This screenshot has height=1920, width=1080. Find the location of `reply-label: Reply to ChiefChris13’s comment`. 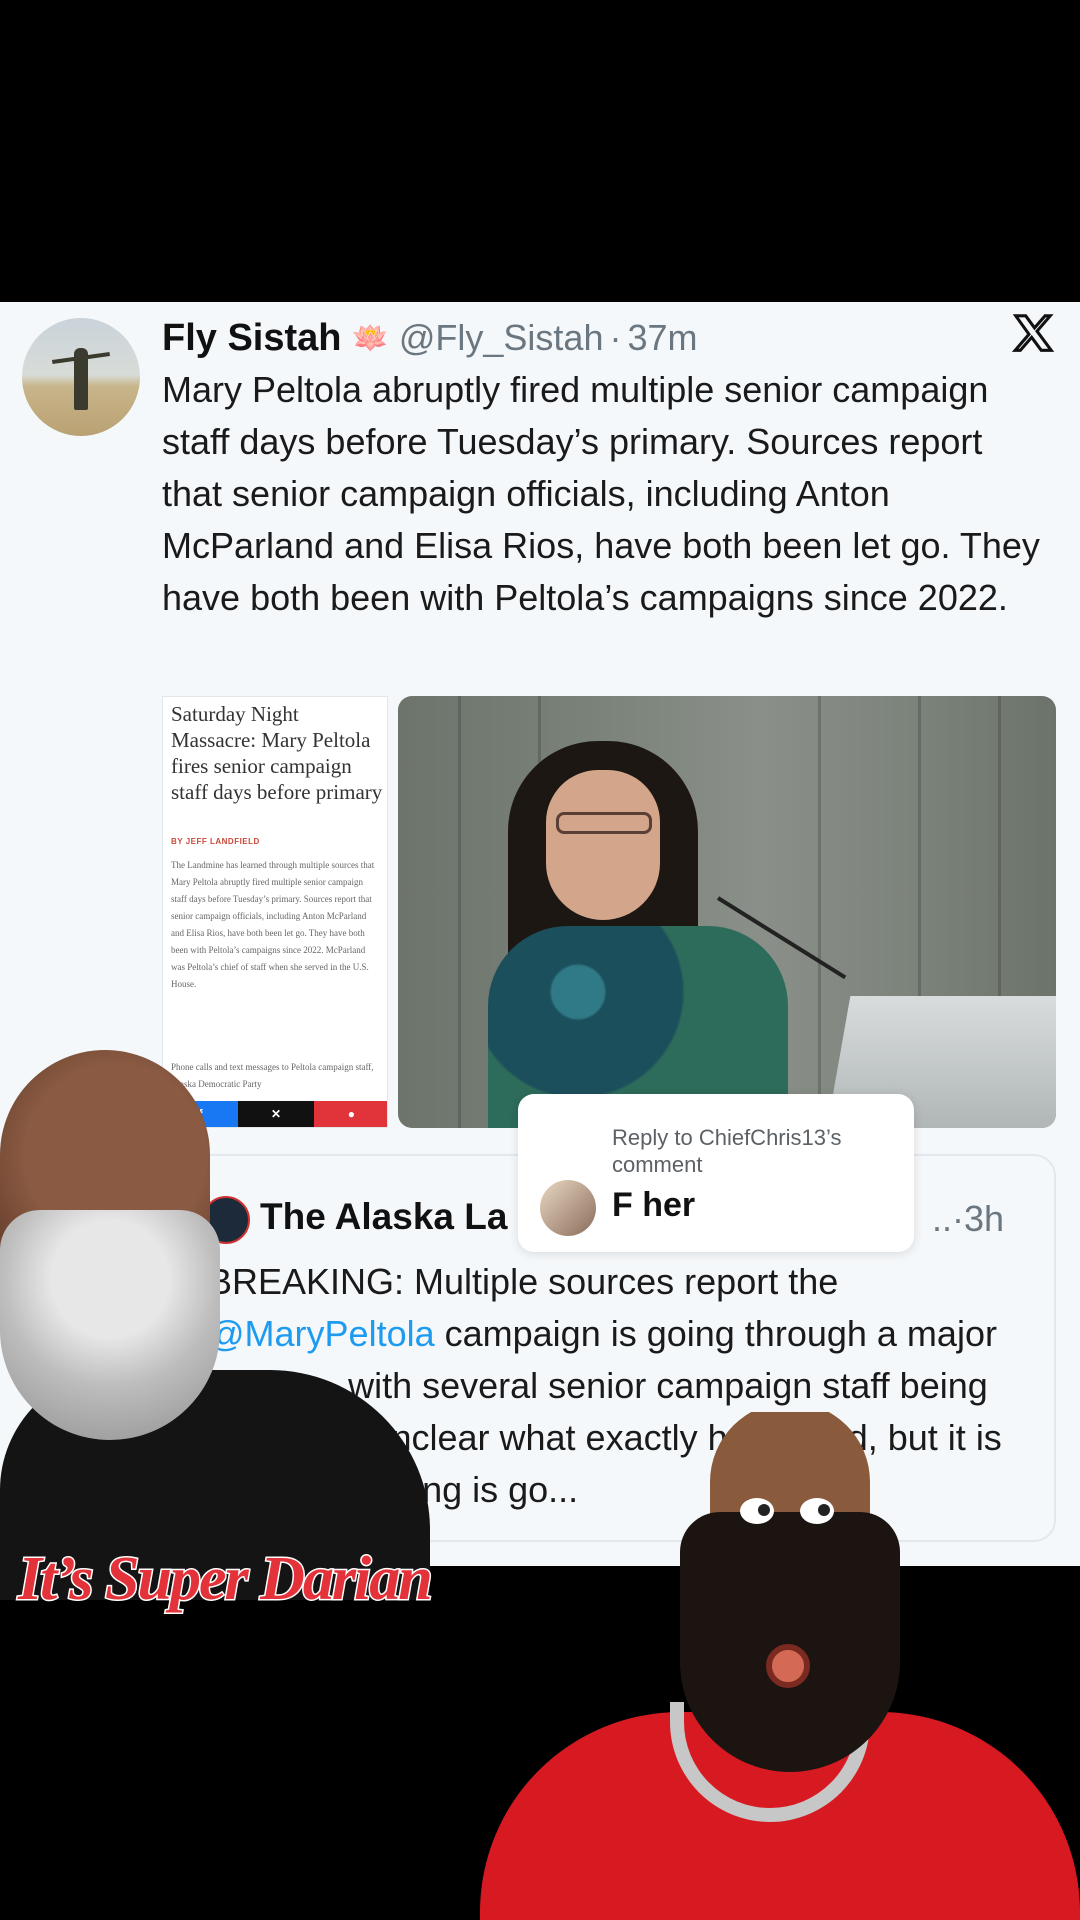

reply-label: Reply to ChiefChris13’s comment is located at coordinates (727, 1151).